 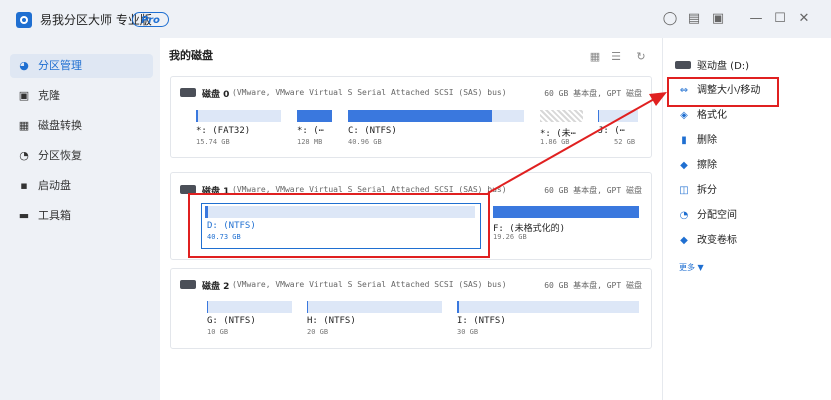 I want to click on note-icon: ▤, so click(x=694, y=19).